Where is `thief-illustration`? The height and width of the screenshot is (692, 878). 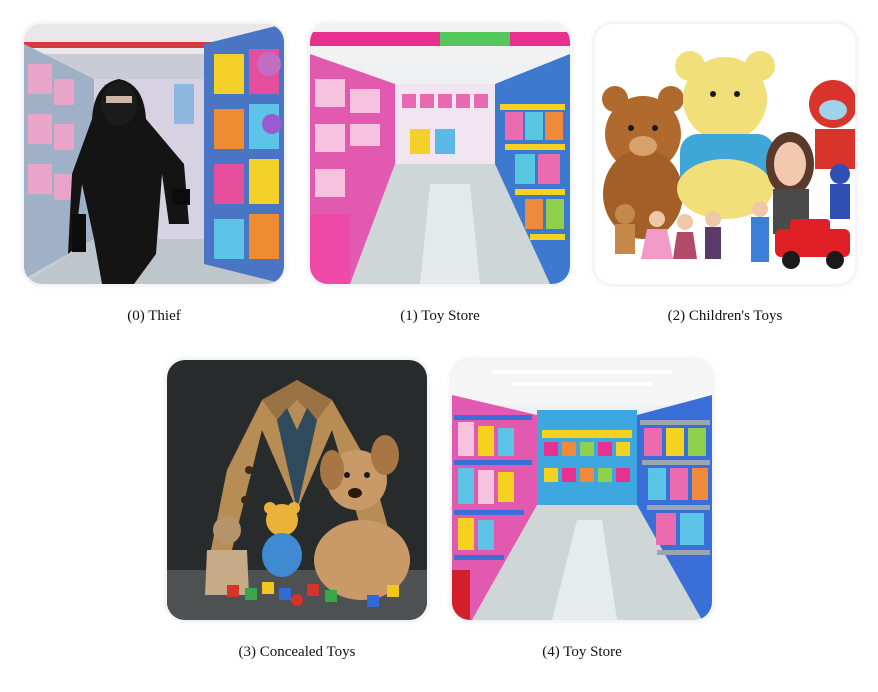
thief-illustration is located at coordinates (154, 154).